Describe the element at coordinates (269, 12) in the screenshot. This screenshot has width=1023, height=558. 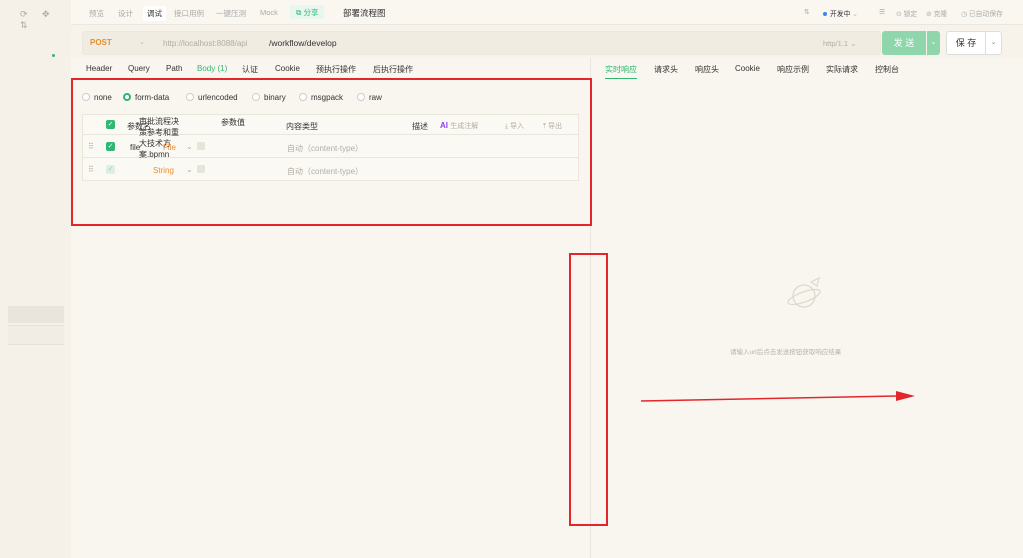
I see `tab-mock: Mock` at that location.